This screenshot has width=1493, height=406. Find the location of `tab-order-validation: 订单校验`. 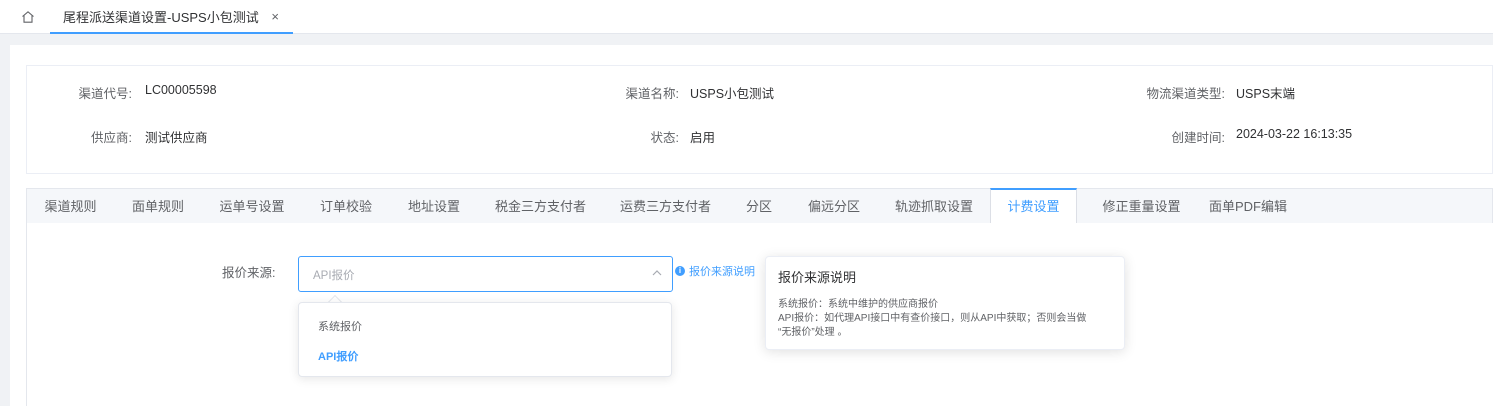

tab-order-validation: 订单校验 is located at coordinates (346, 206).